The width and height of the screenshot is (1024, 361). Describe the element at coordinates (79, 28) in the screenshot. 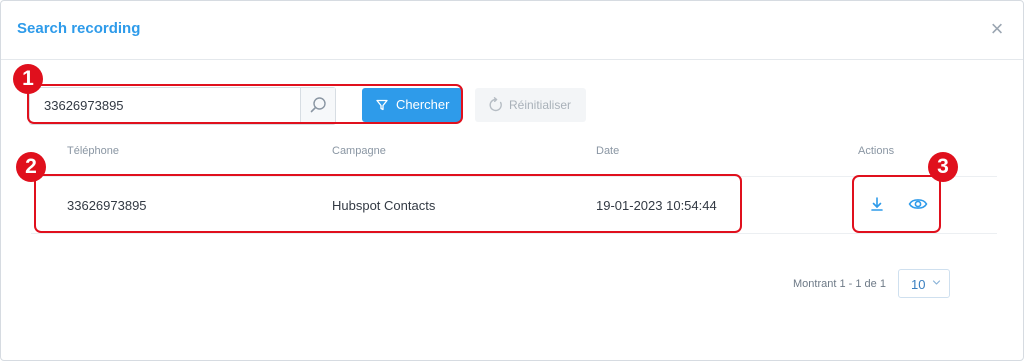

I see `modal-title: Search recording` at that location.